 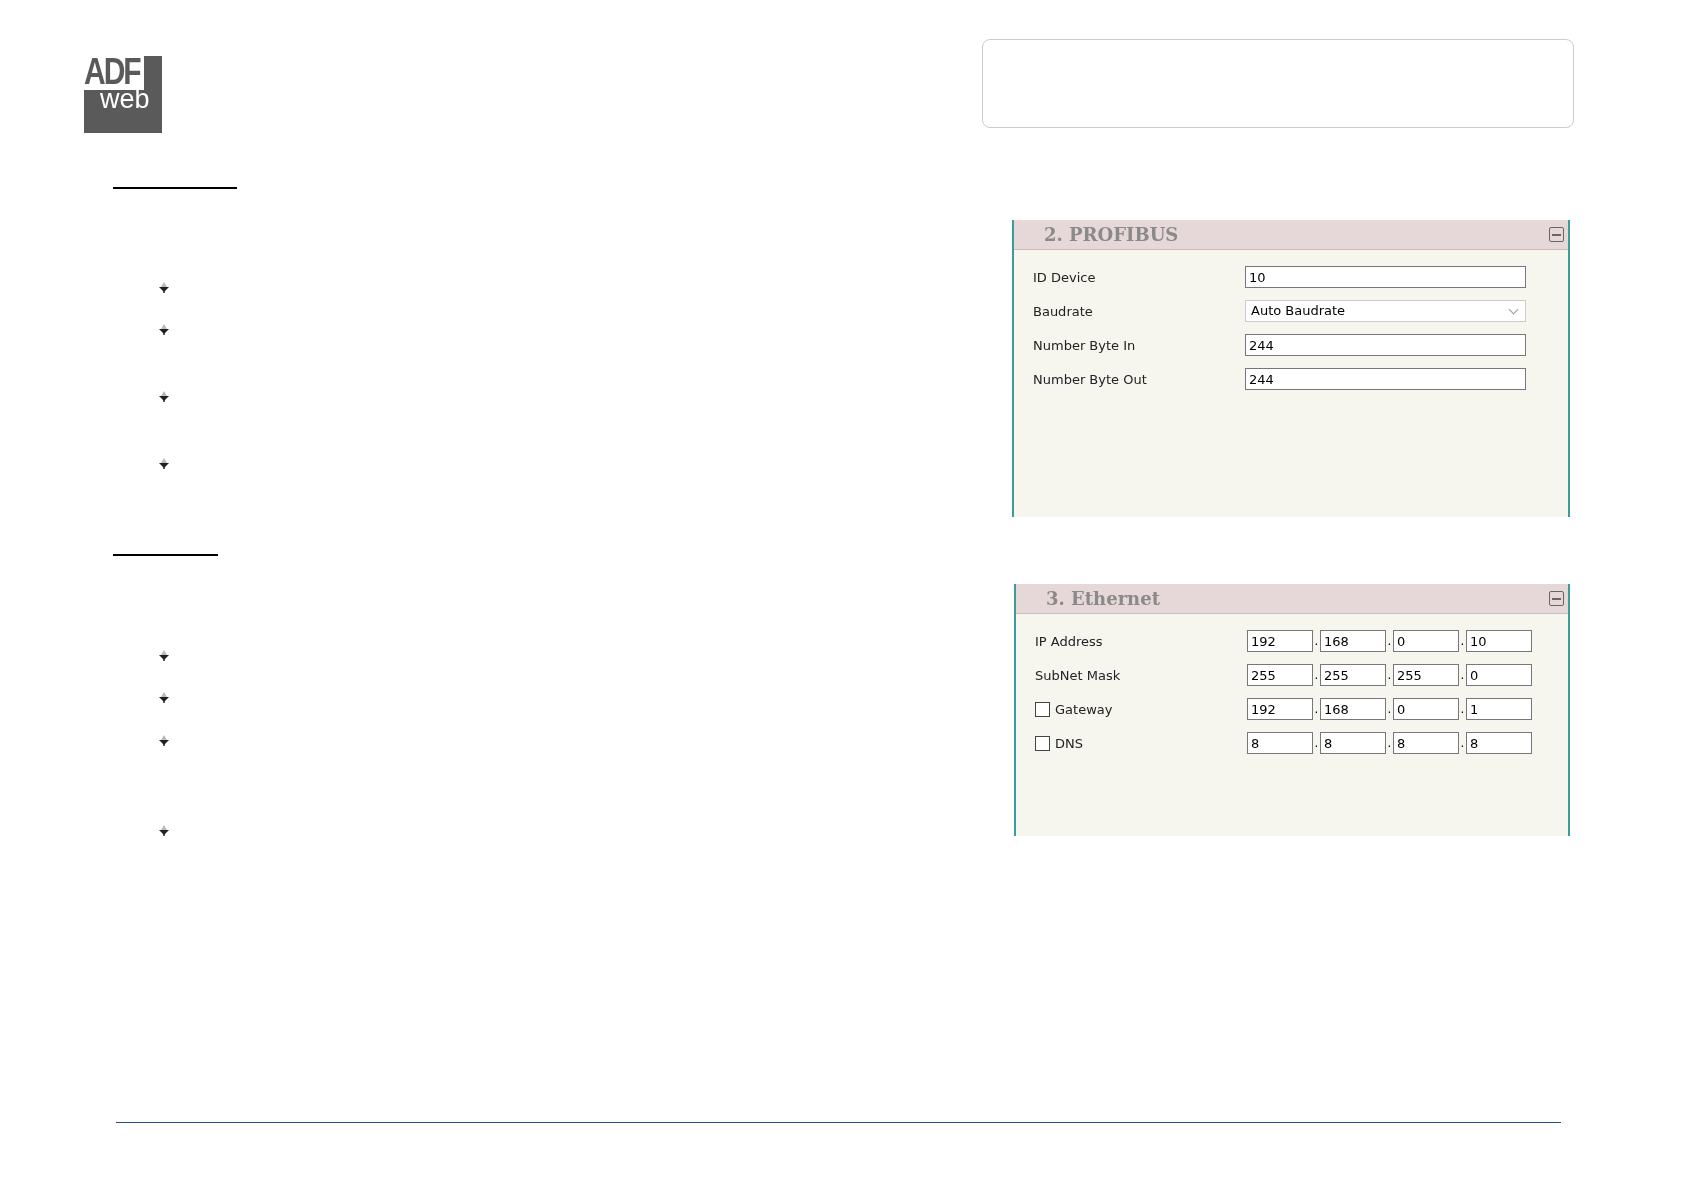 I want to click on logo: ADF web, so click(x=123, y=94).